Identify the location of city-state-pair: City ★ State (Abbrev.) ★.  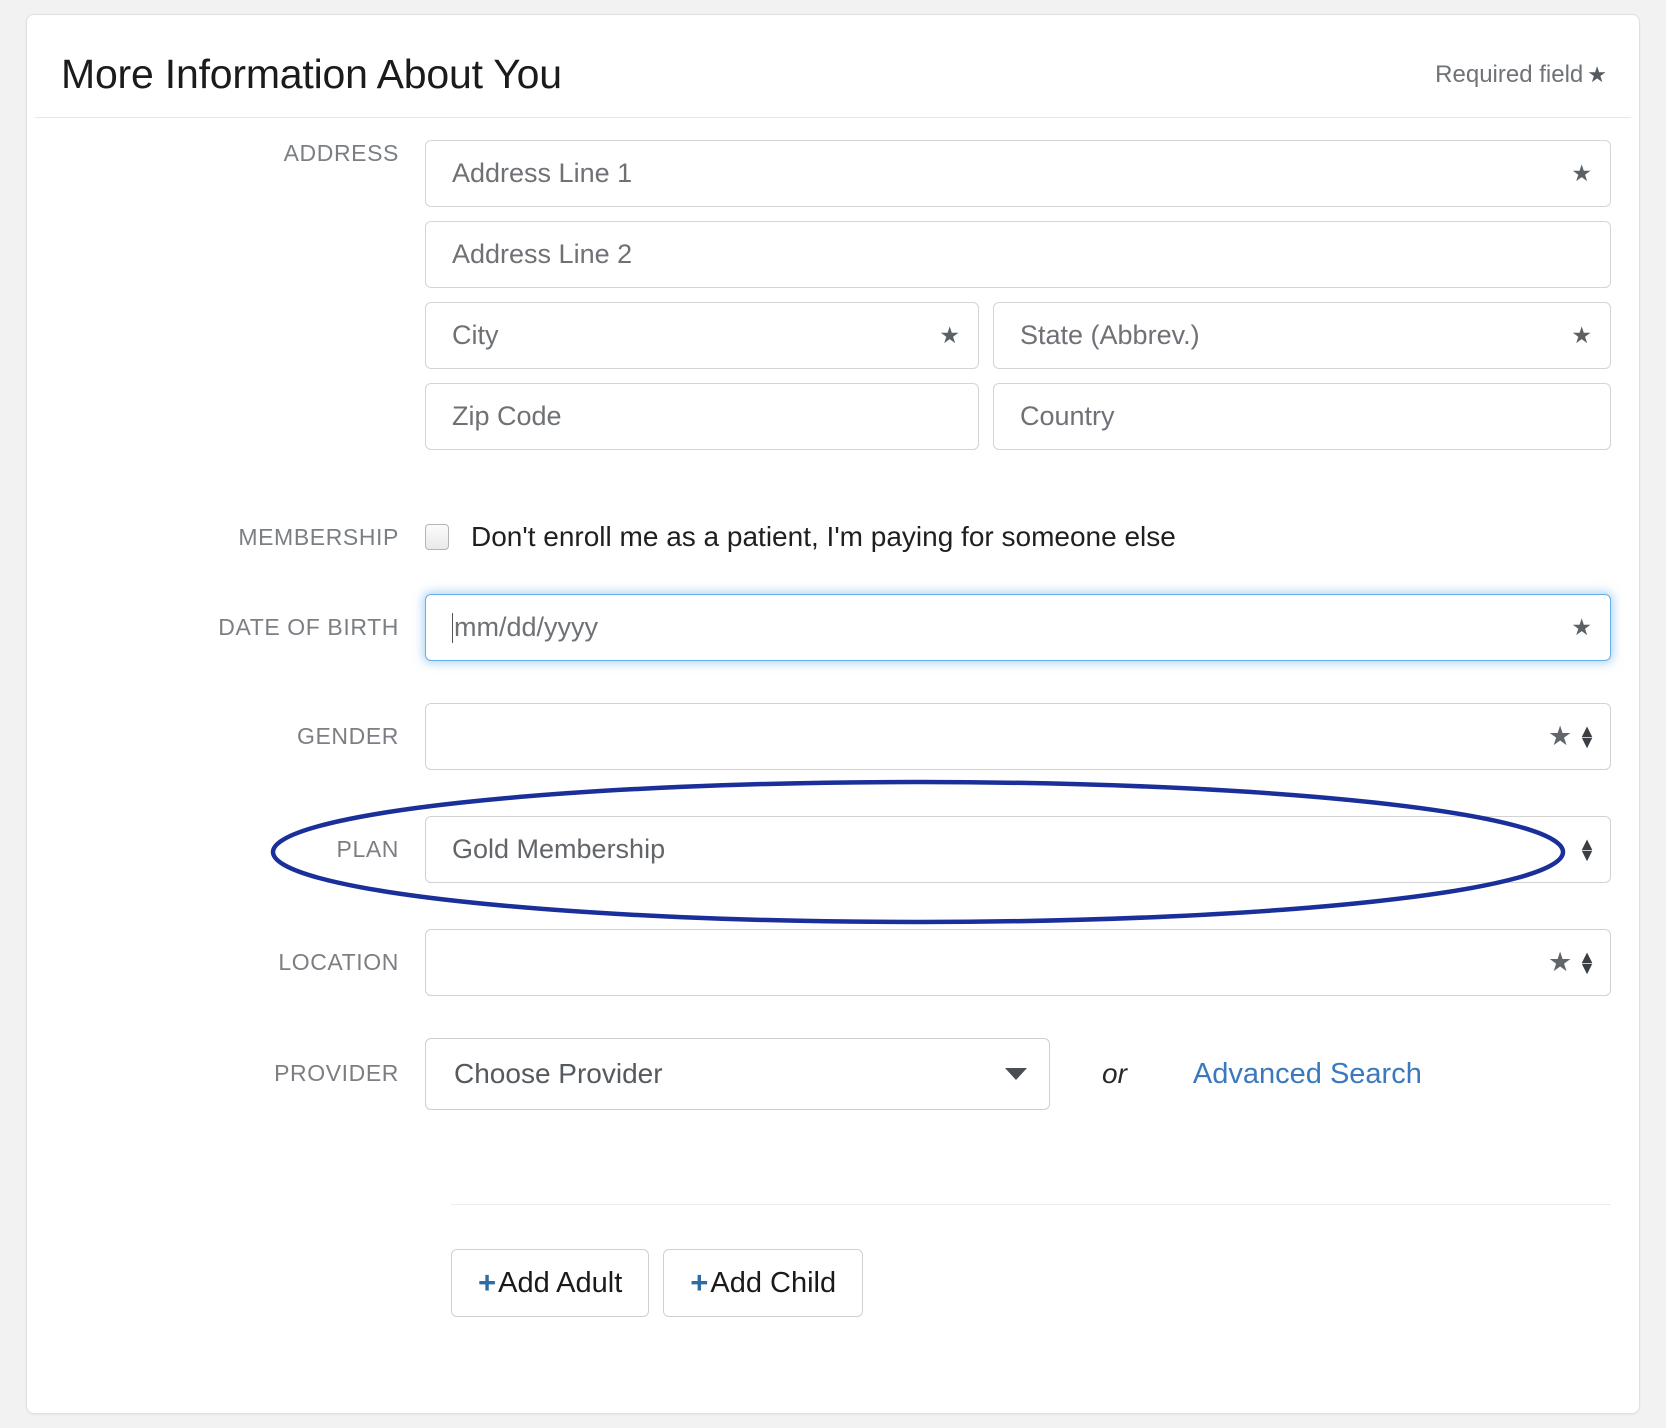
(1018, 342).